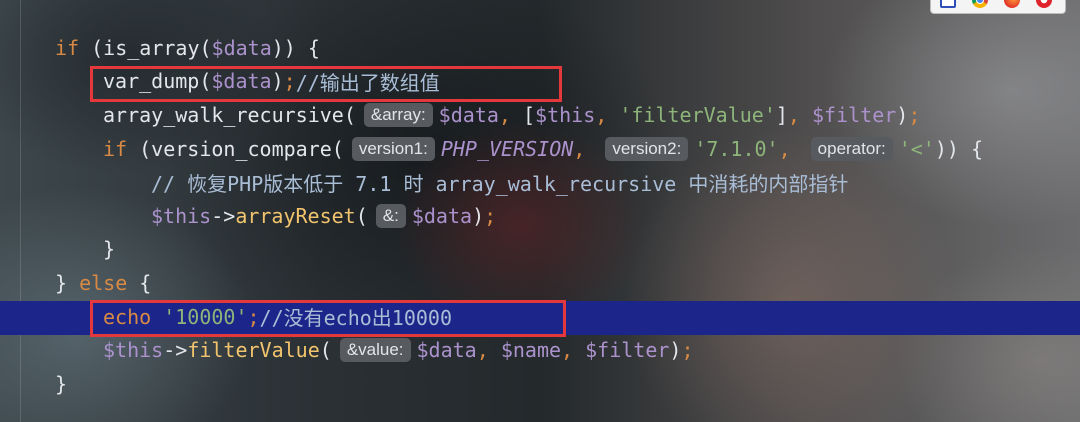 The image size is (1080, 422). What do you see at coordinates (328, 318) in the screenshot?
I see `annotation-box-echo` at bounding box center [328, 318].